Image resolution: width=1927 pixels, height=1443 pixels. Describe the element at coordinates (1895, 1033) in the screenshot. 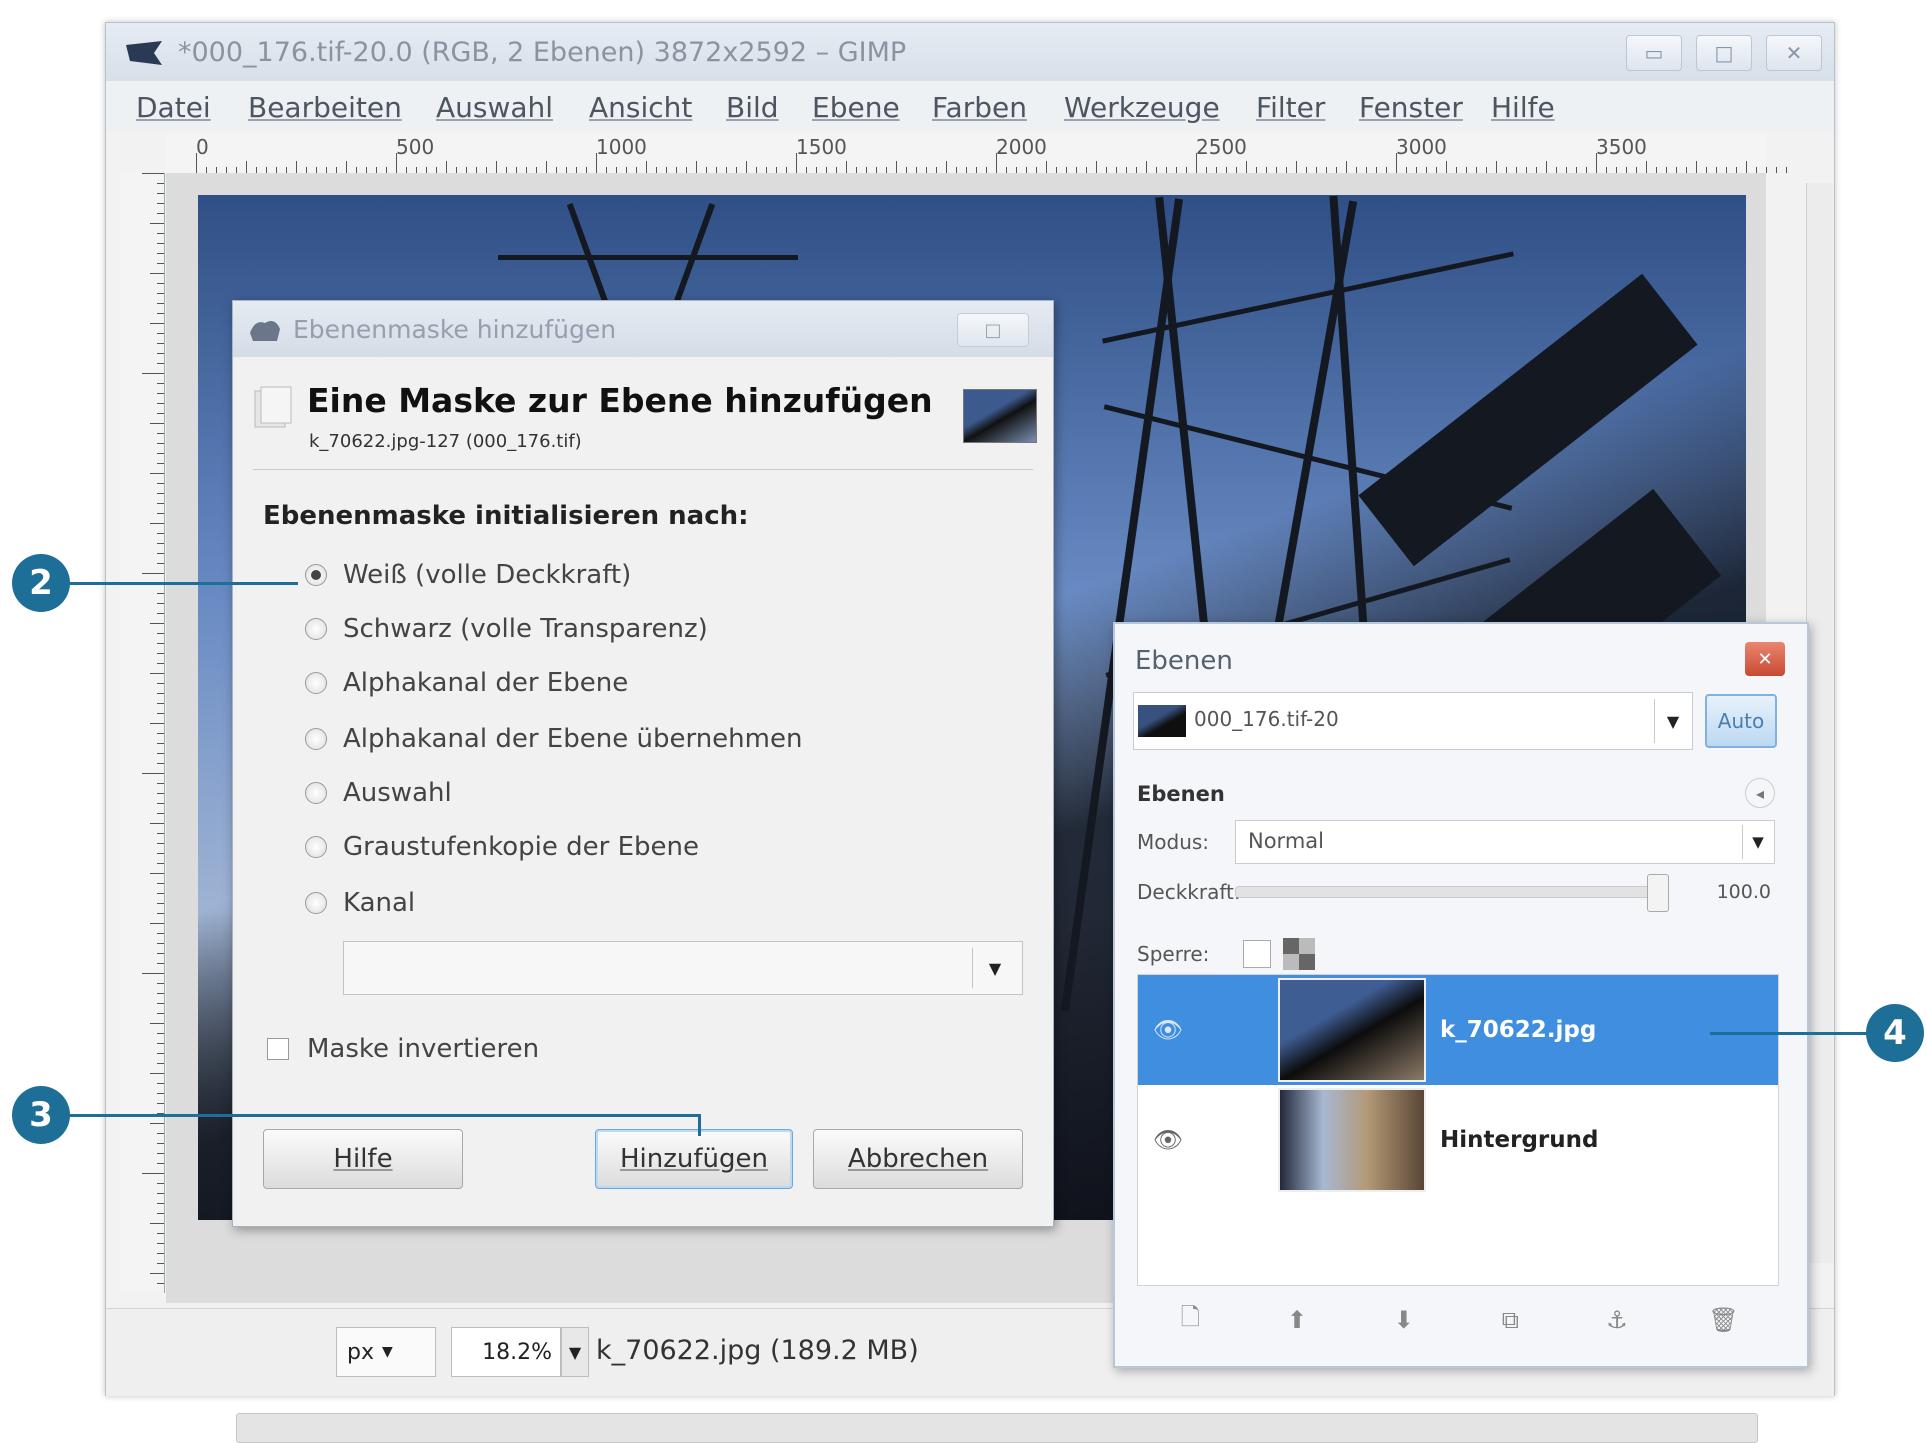

I see `callout-4: 4` at that location.